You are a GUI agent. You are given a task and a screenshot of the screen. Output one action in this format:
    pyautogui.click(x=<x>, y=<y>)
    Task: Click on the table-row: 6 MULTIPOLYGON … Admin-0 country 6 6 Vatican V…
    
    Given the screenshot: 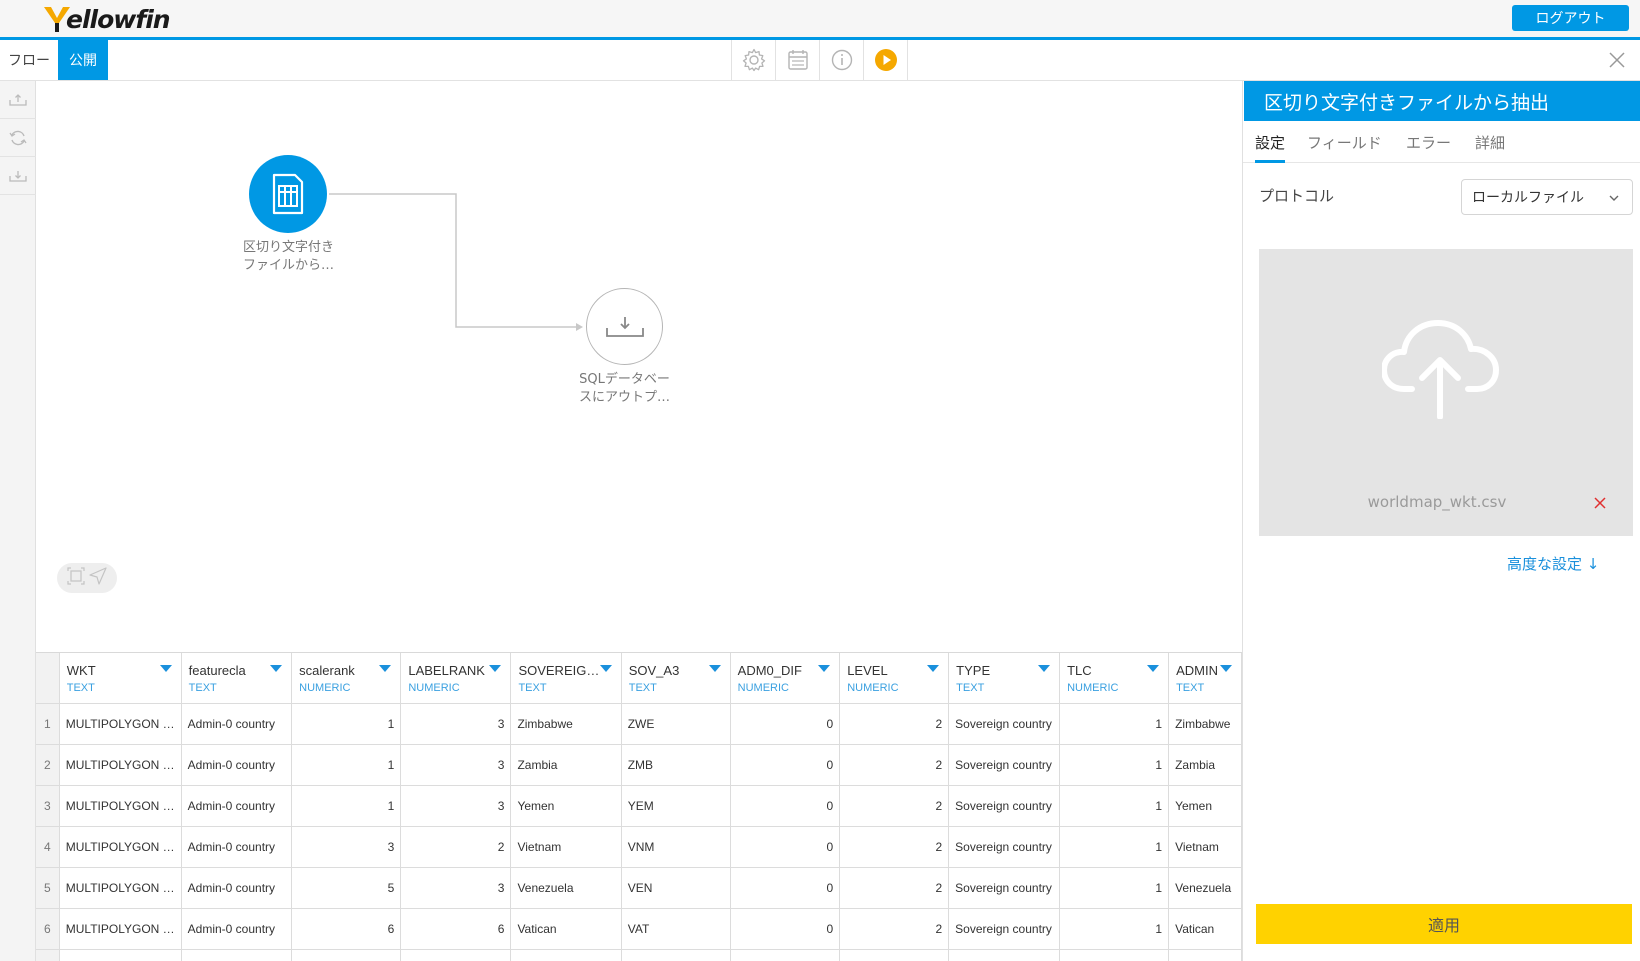 What is the action you would take?
    pyautogui.click(x=639, y=929)
    